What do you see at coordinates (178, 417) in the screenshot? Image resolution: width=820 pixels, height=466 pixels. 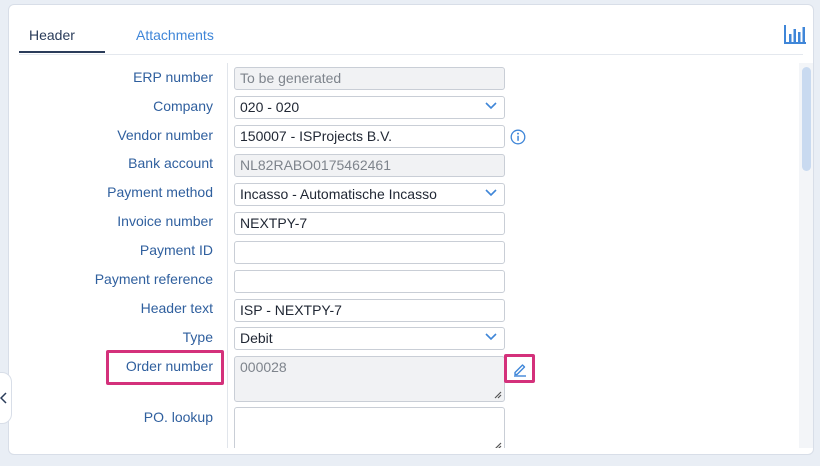 I see `po-lookup-label: PO. lookup` at bounding box center [178, 417].